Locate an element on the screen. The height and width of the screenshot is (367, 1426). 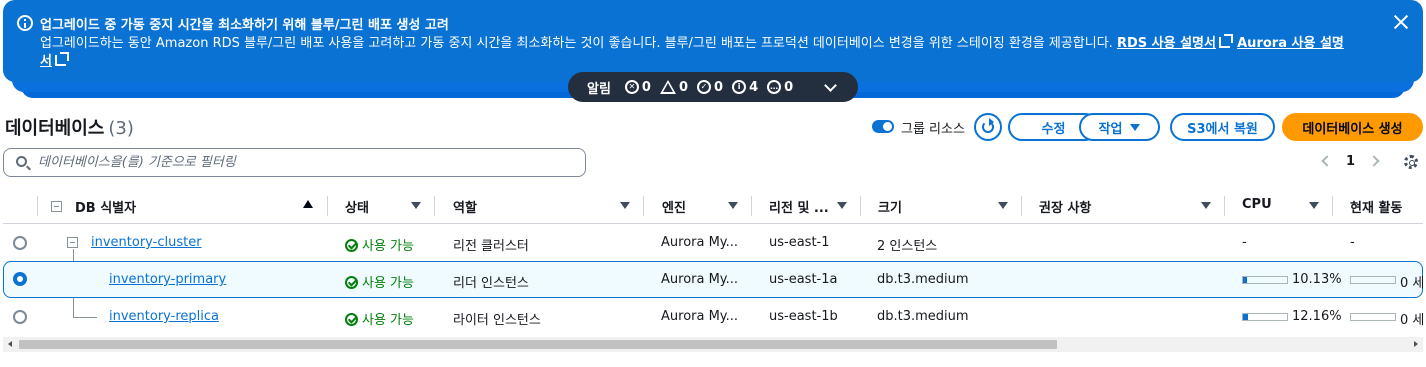
collapse-all-icon is located at coordinates (56, 206).